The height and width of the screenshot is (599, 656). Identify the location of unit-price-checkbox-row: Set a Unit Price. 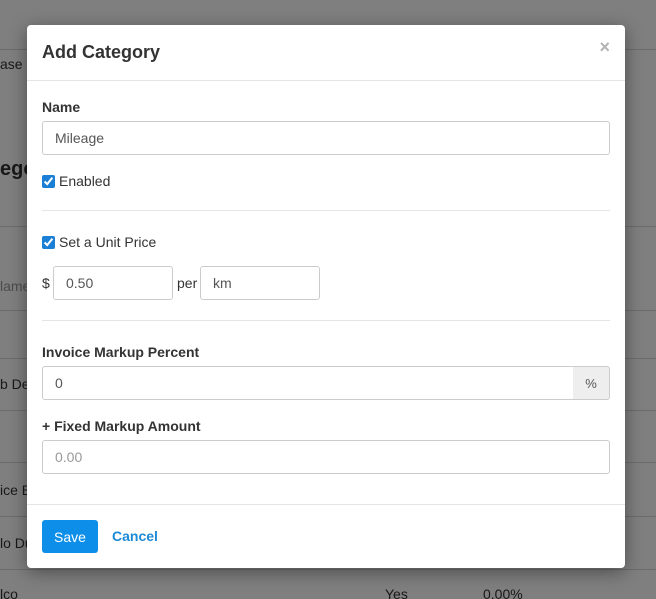
(99, 242).